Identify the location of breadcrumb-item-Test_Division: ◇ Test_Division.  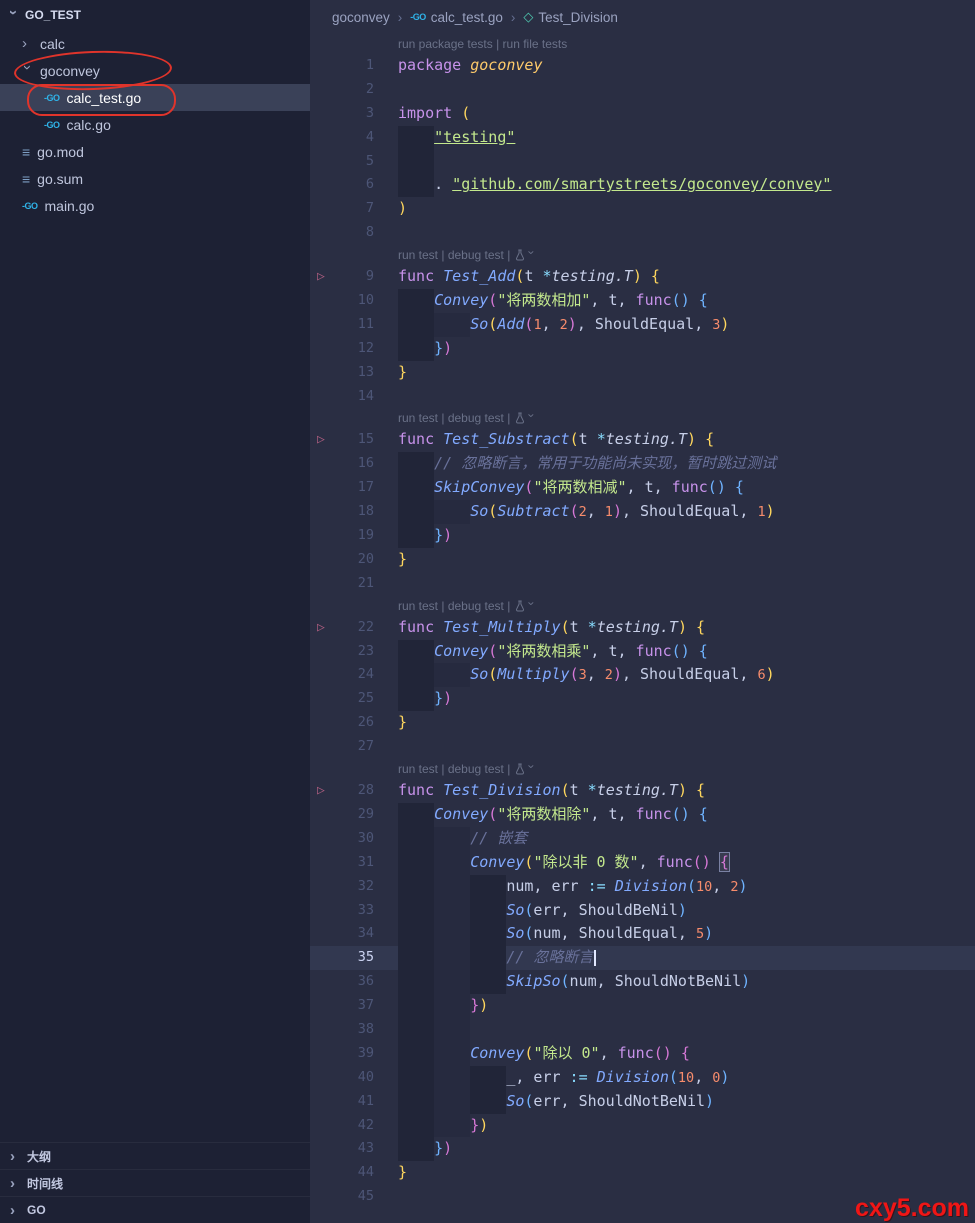
(570, 17).